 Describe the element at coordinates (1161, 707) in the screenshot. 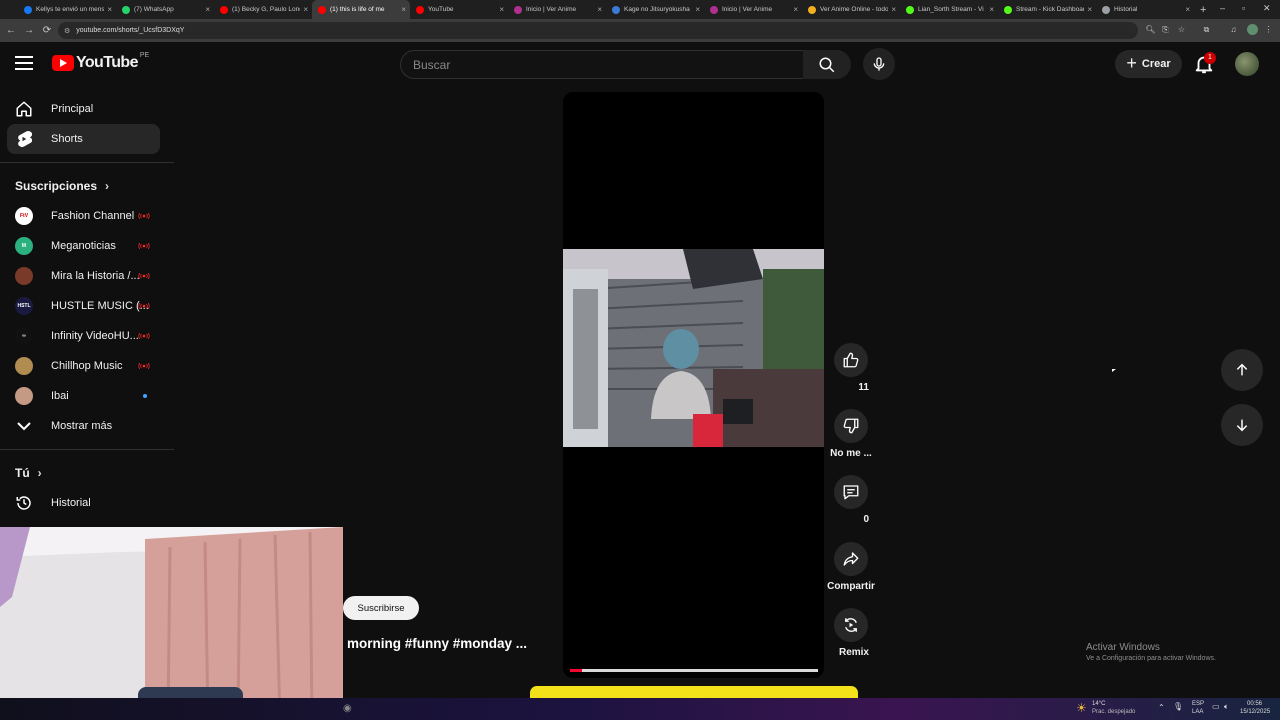

I see `tray-expand-icon: ⌃` at that location.